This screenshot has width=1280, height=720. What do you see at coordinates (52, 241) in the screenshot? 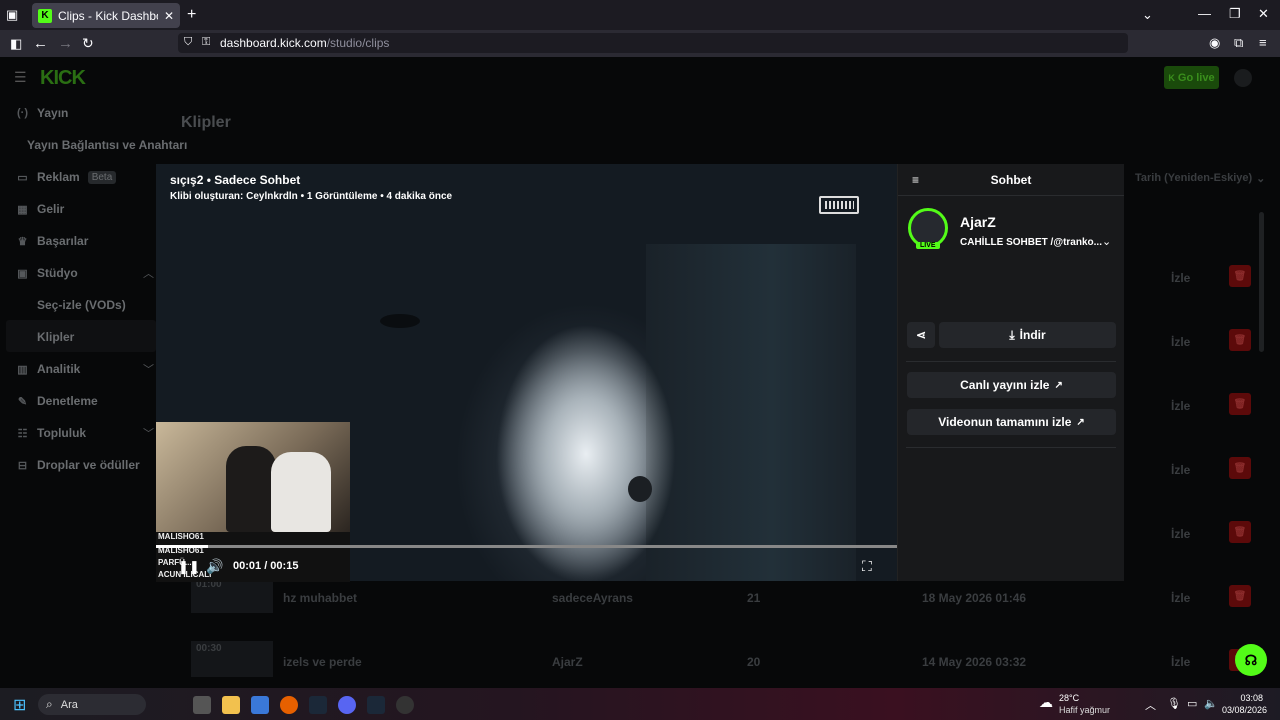
I see `sidebar-item-basarilar: ♛ Başarılar` at bounding box center [52, 241].